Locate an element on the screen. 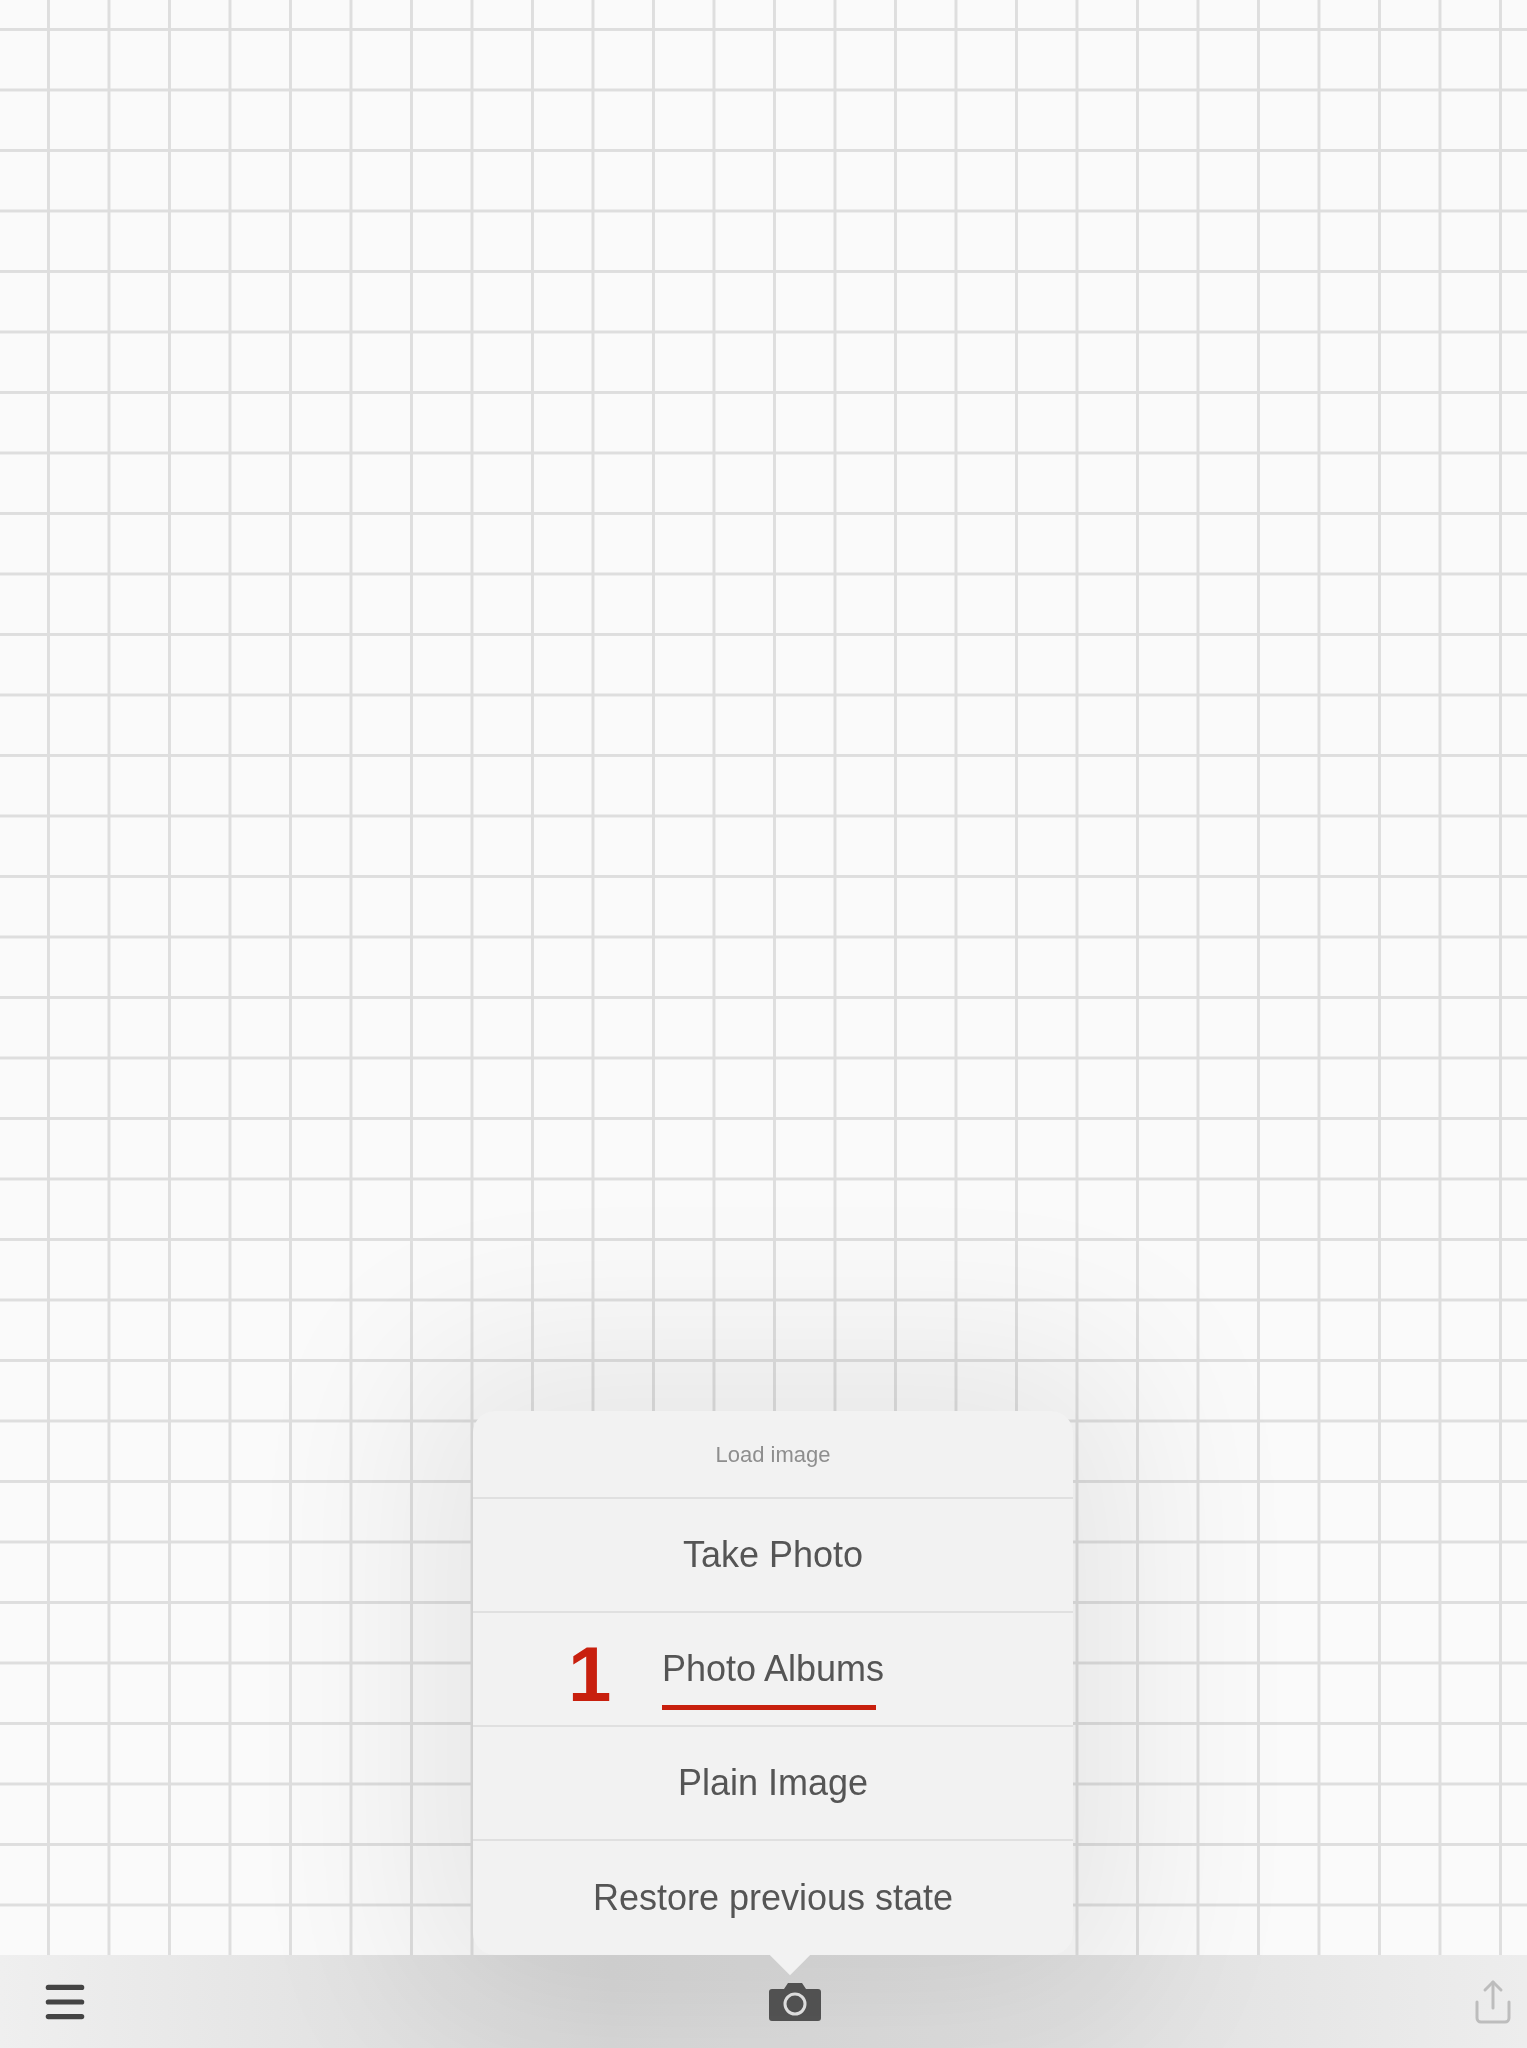  menu-item: Plain Image is located at coordinates (773, 1784).